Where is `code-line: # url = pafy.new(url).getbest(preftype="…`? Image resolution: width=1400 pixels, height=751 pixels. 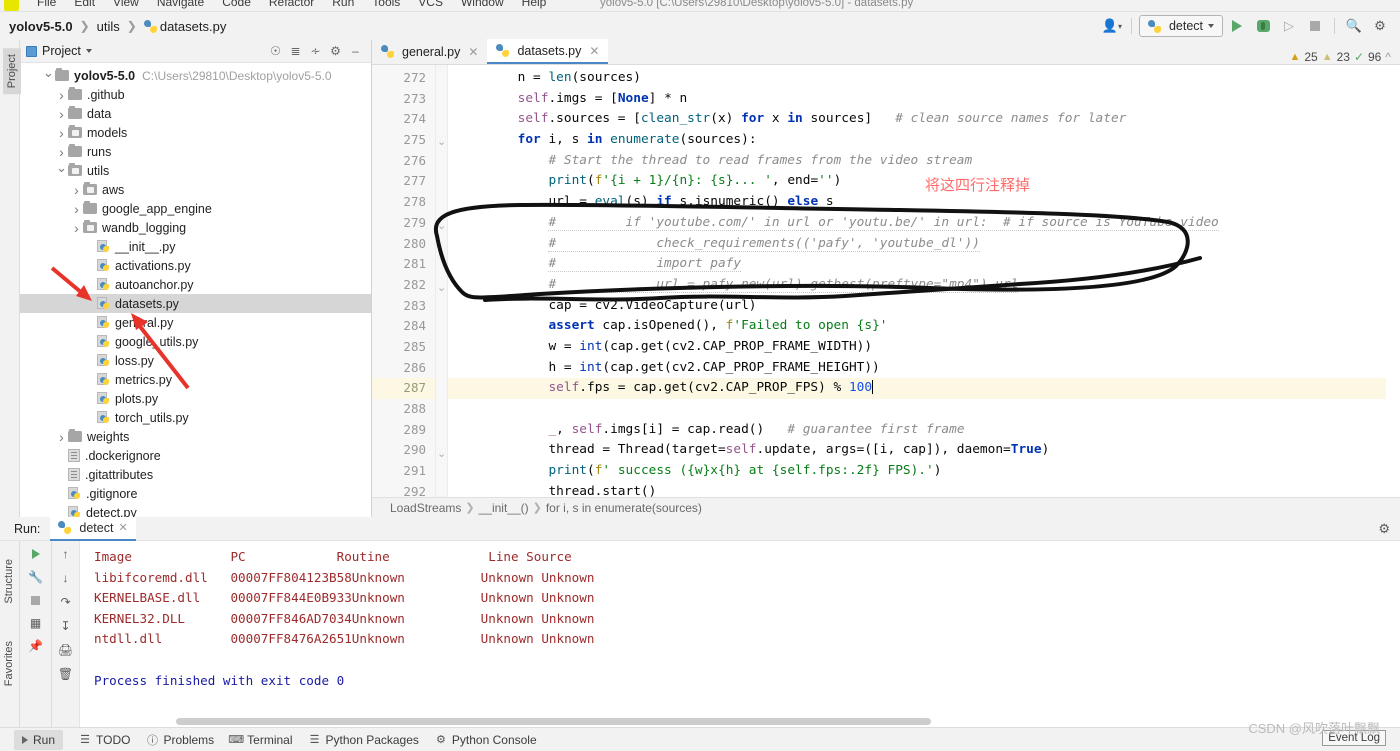 code-line: # url = pafy.new(url).getbest(preftype="… is located at coordinates (917, 285).